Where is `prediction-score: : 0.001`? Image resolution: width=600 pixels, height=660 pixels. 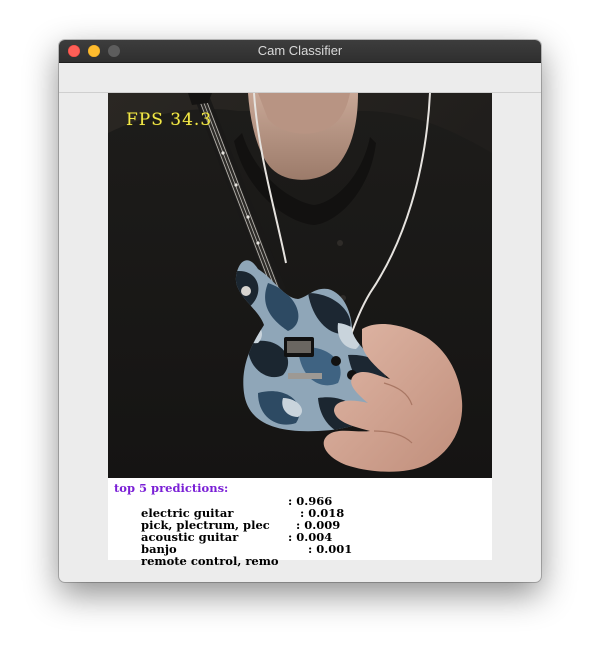 prediction-score: : 0.001 is located at coordinates (330, 549).